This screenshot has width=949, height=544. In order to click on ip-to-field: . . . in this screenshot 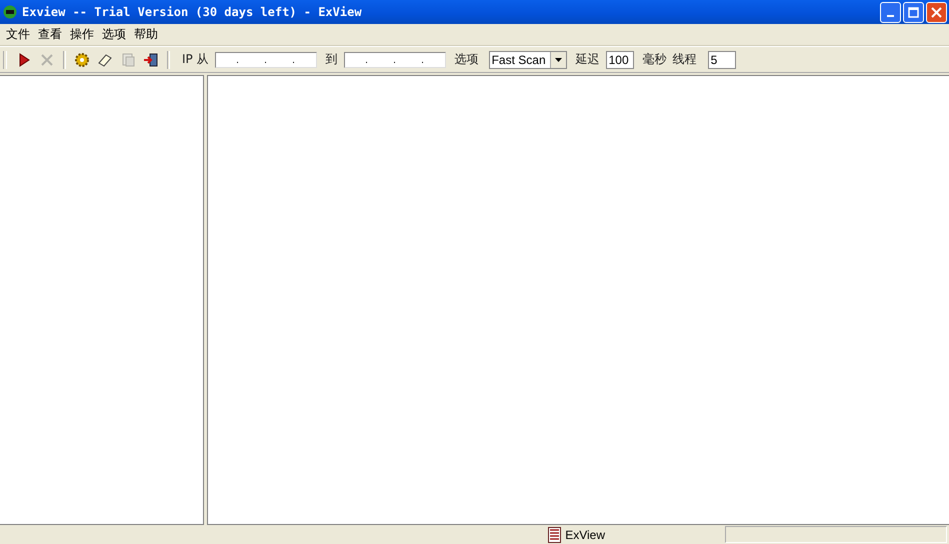, I will do `click(395, 60)`.